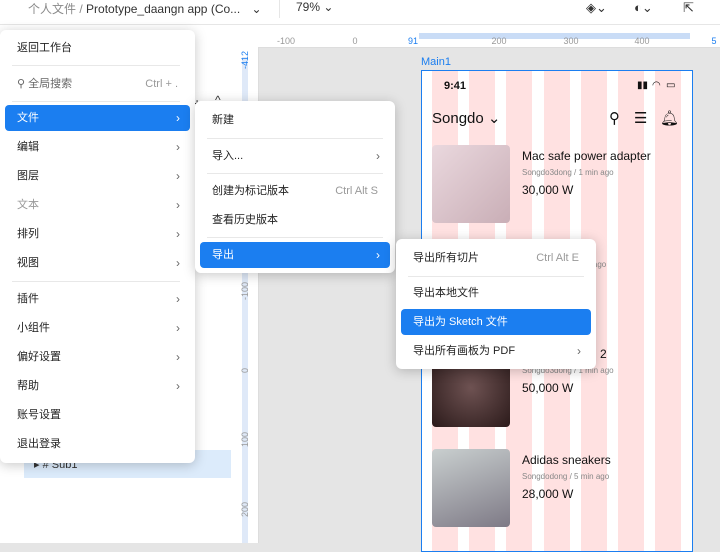 The height and width of the screenshot is (552, 720). Describe the element at coordinates (566, 460) in the screenshot. I see `item-title: Adidas sneakers` at that location.